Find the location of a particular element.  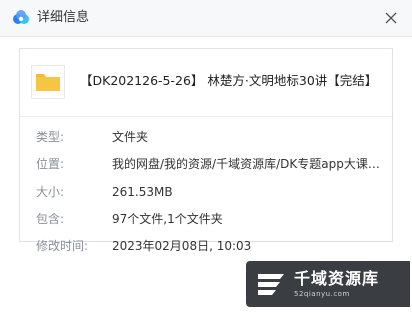

divider is located at coordinates (206, 116).